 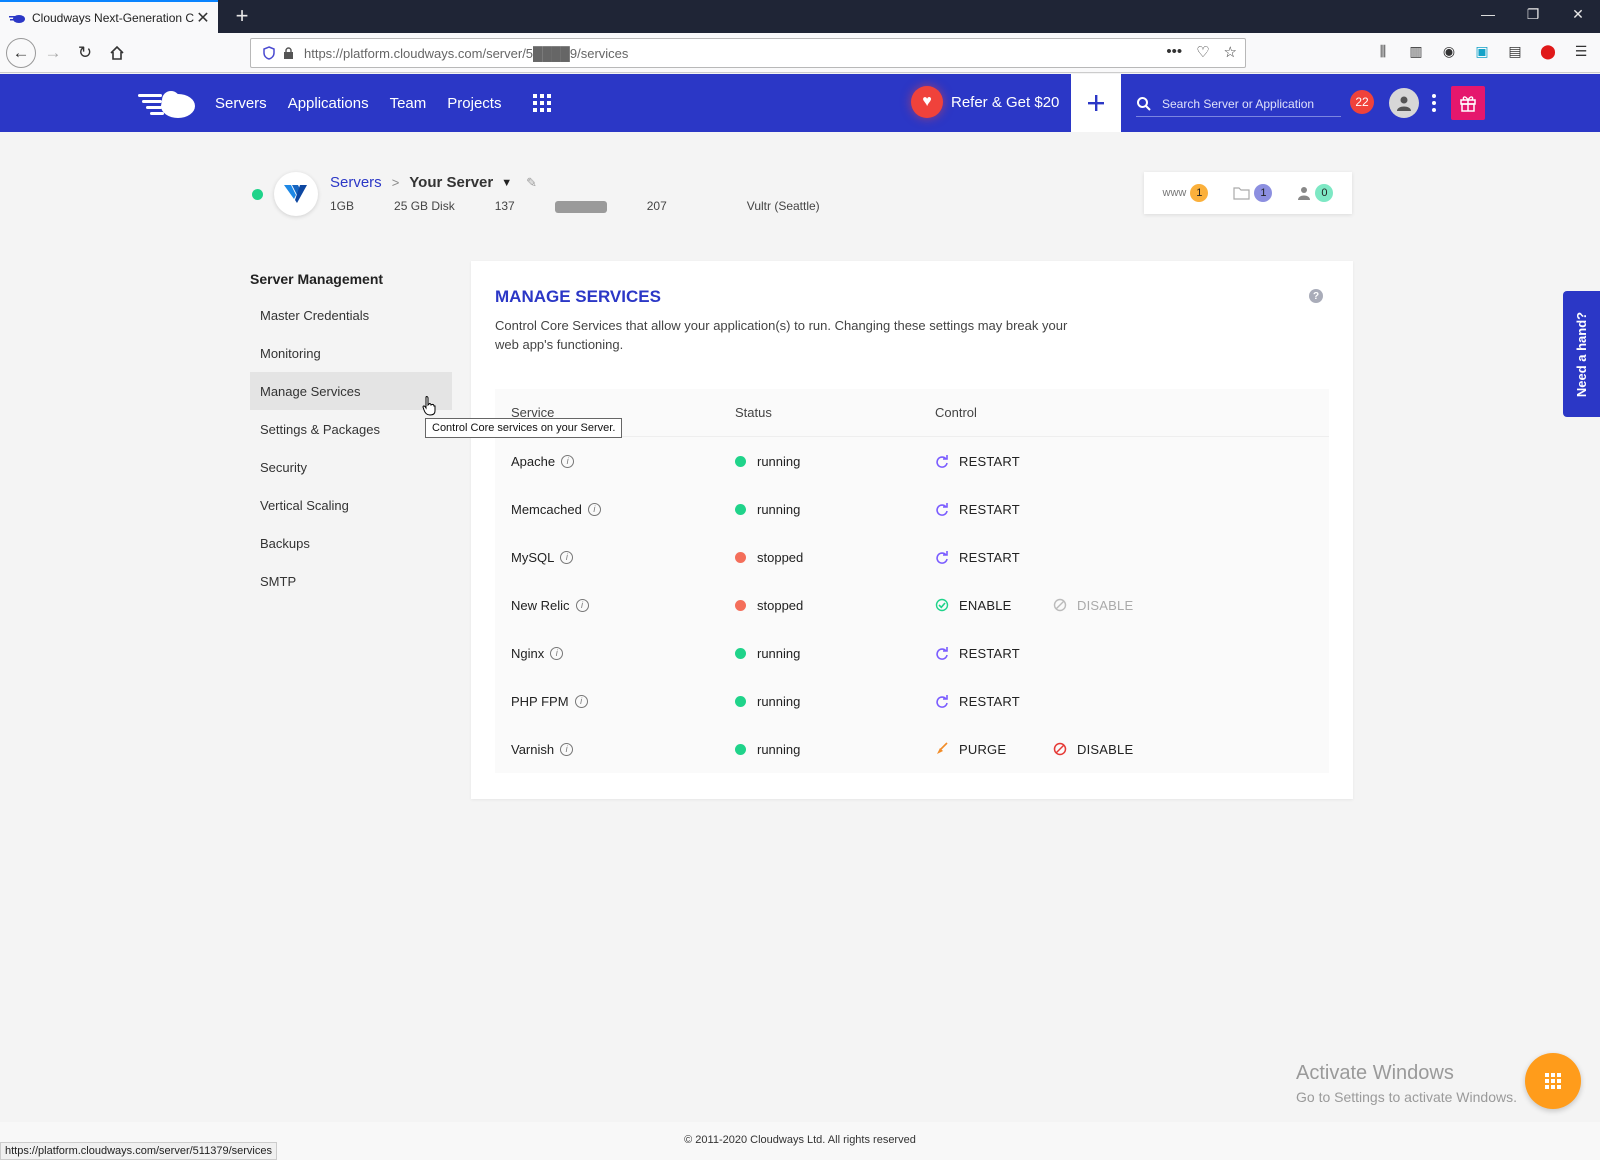 I want to click on gift-icon, so click(x=1468, y=104).